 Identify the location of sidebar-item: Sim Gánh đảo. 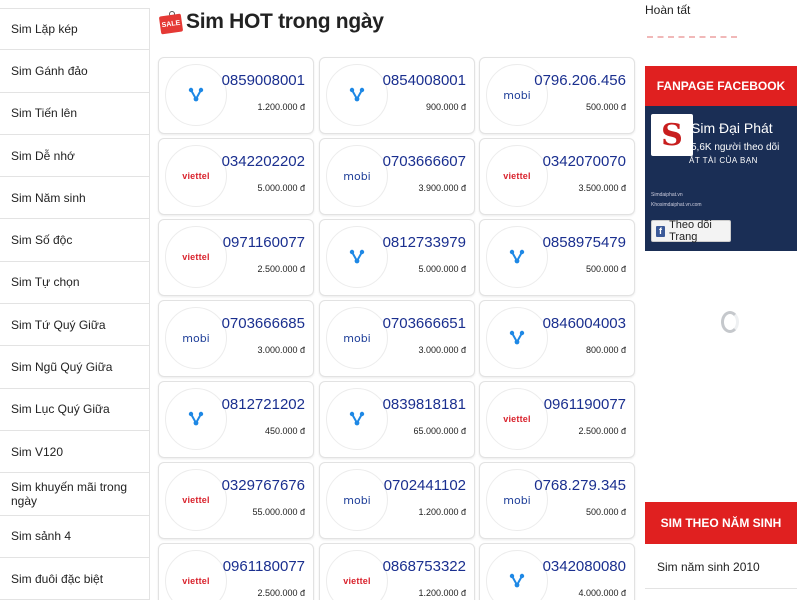
(74, 71).